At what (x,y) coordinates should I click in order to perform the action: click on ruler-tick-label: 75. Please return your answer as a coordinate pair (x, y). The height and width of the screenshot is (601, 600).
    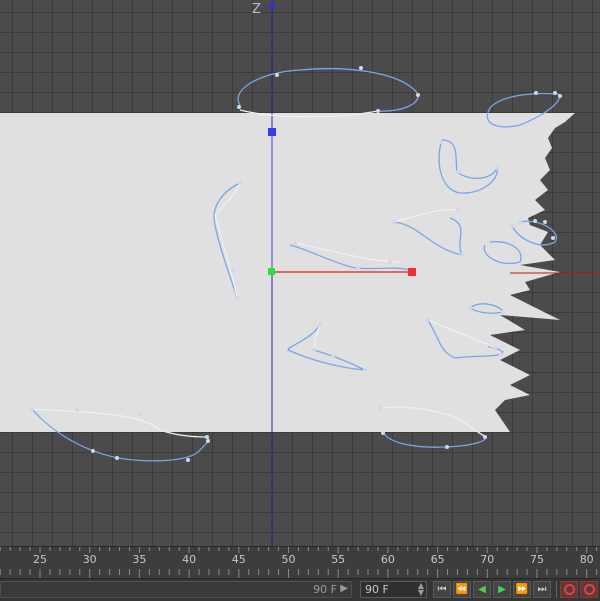
    Looking at the image, I should click on (537, 559).